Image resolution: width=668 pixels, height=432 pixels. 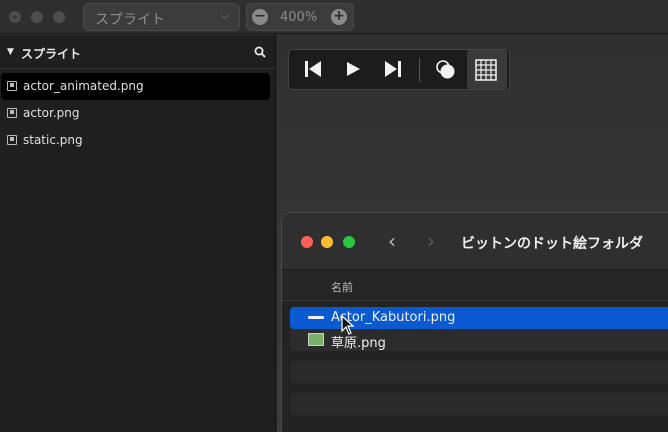 I want to click on grid-toggle-button, so click(x=487, y=69).